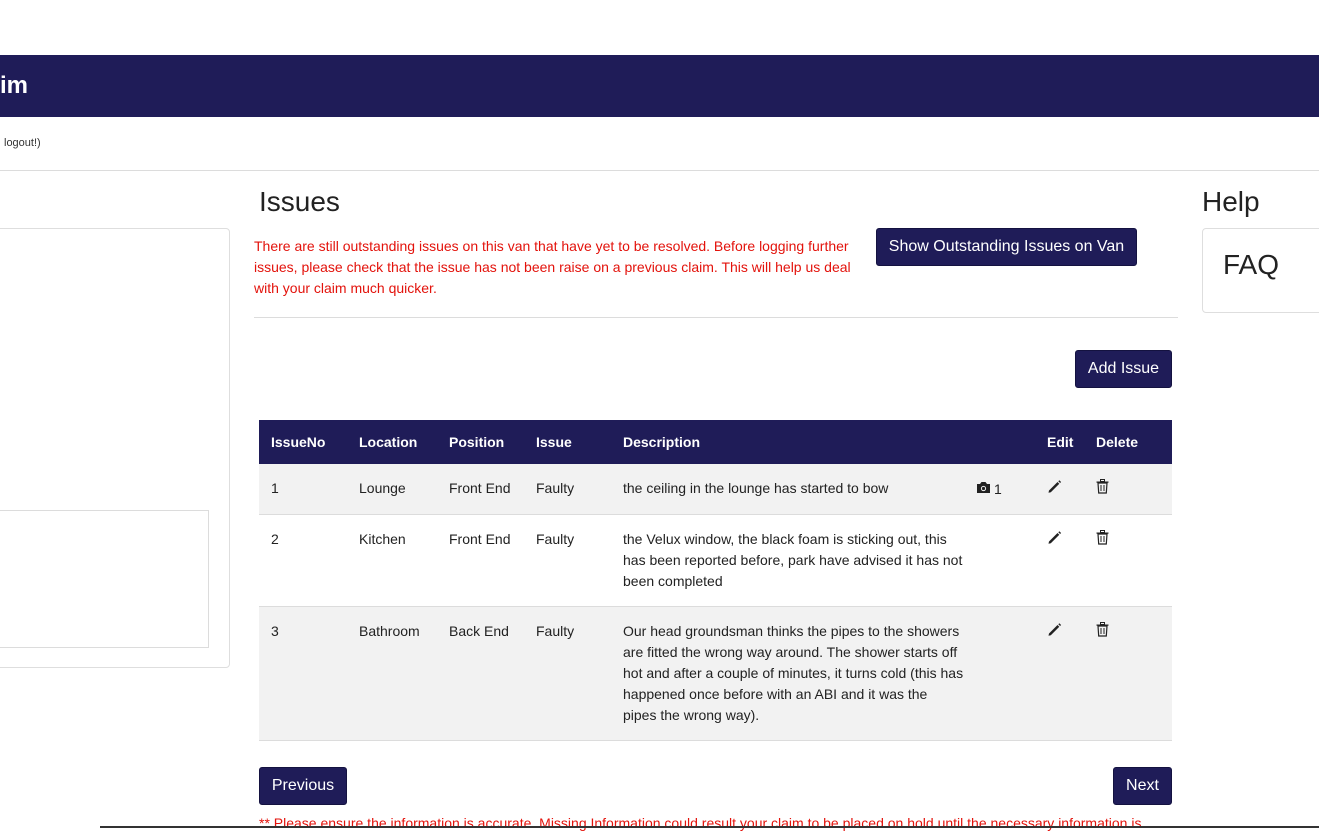 Image resolution: width=1319 pixels, height=831 pixels. I want to click on left-inner-box, so click(104, 579).